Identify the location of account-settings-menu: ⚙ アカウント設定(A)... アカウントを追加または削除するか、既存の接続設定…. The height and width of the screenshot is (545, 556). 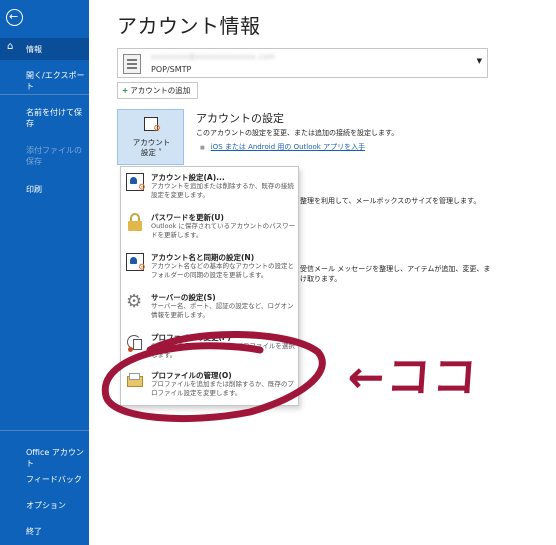
(209, 286).